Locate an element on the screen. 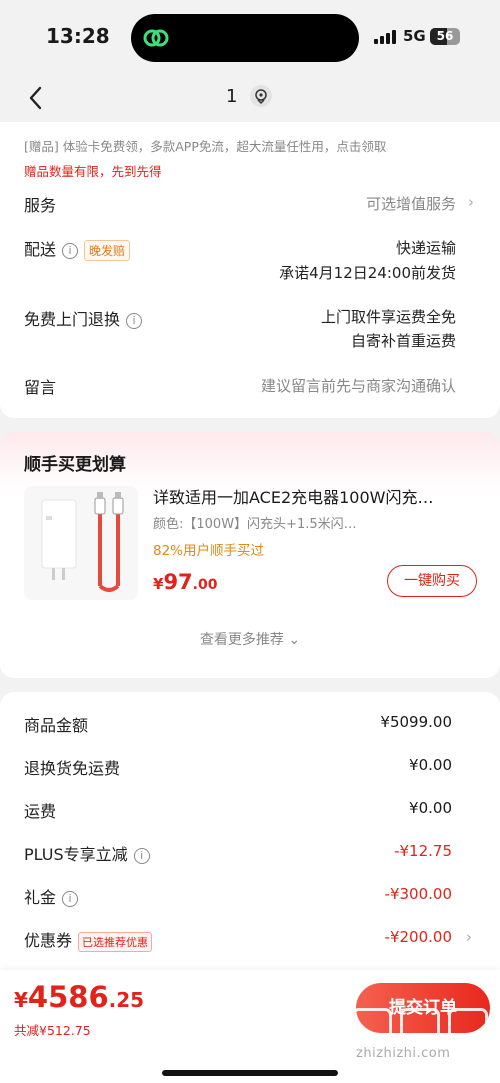 The height and width of the screenshot is (1083, 500). cost-row-coupon: 优惠券 已选推荐优惠 -¥200.00 › is located at coordinates (250, 942).